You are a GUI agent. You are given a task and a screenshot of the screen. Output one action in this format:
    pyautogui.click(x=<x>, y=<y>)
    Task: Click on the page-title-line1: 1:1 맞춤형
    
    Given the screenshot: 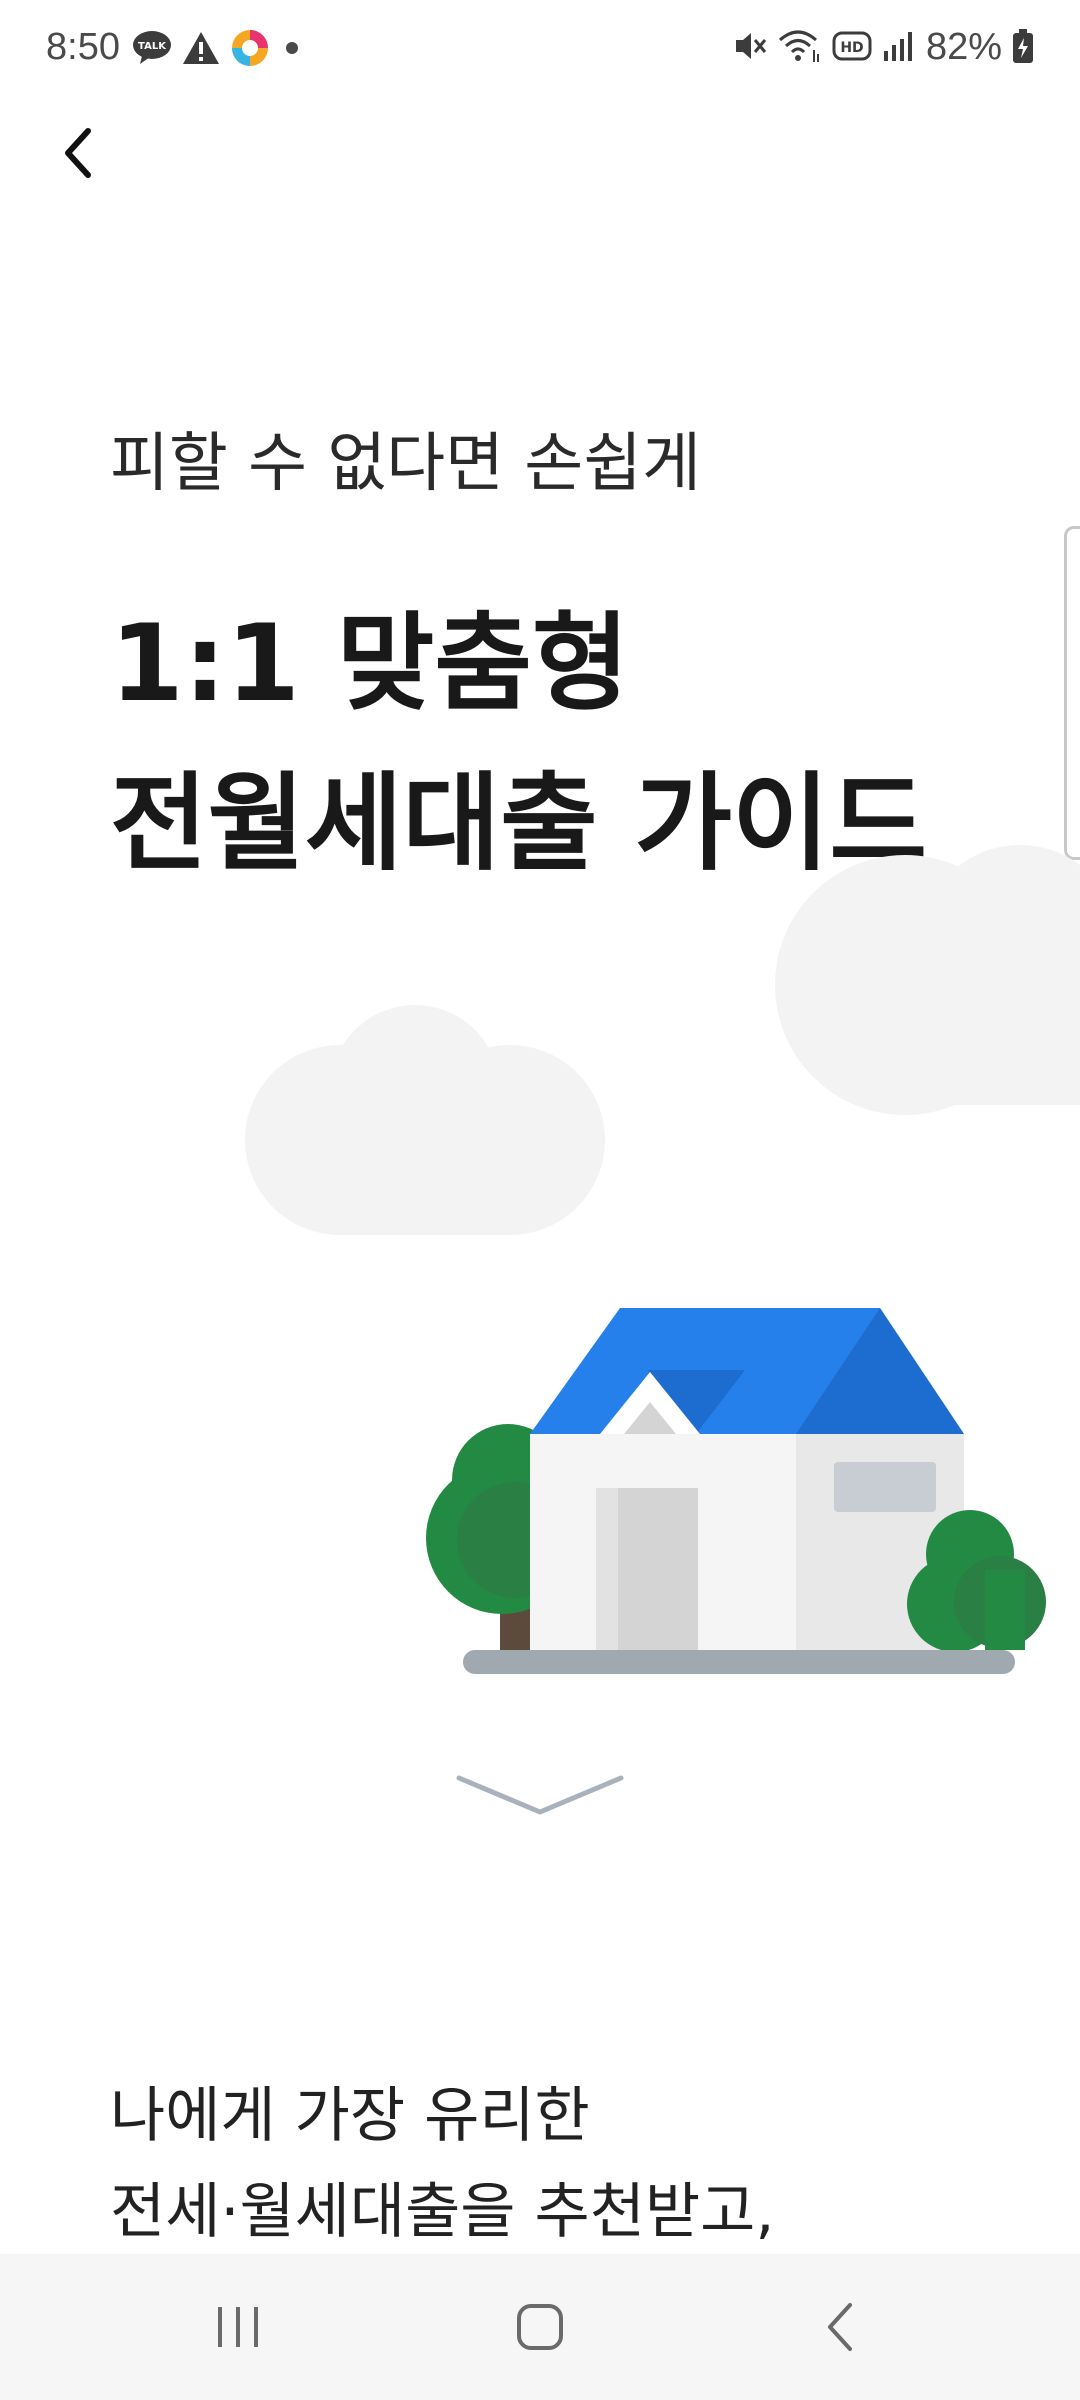 What is the action you would take?
    pyautogui.click(x=370, y=663)
    